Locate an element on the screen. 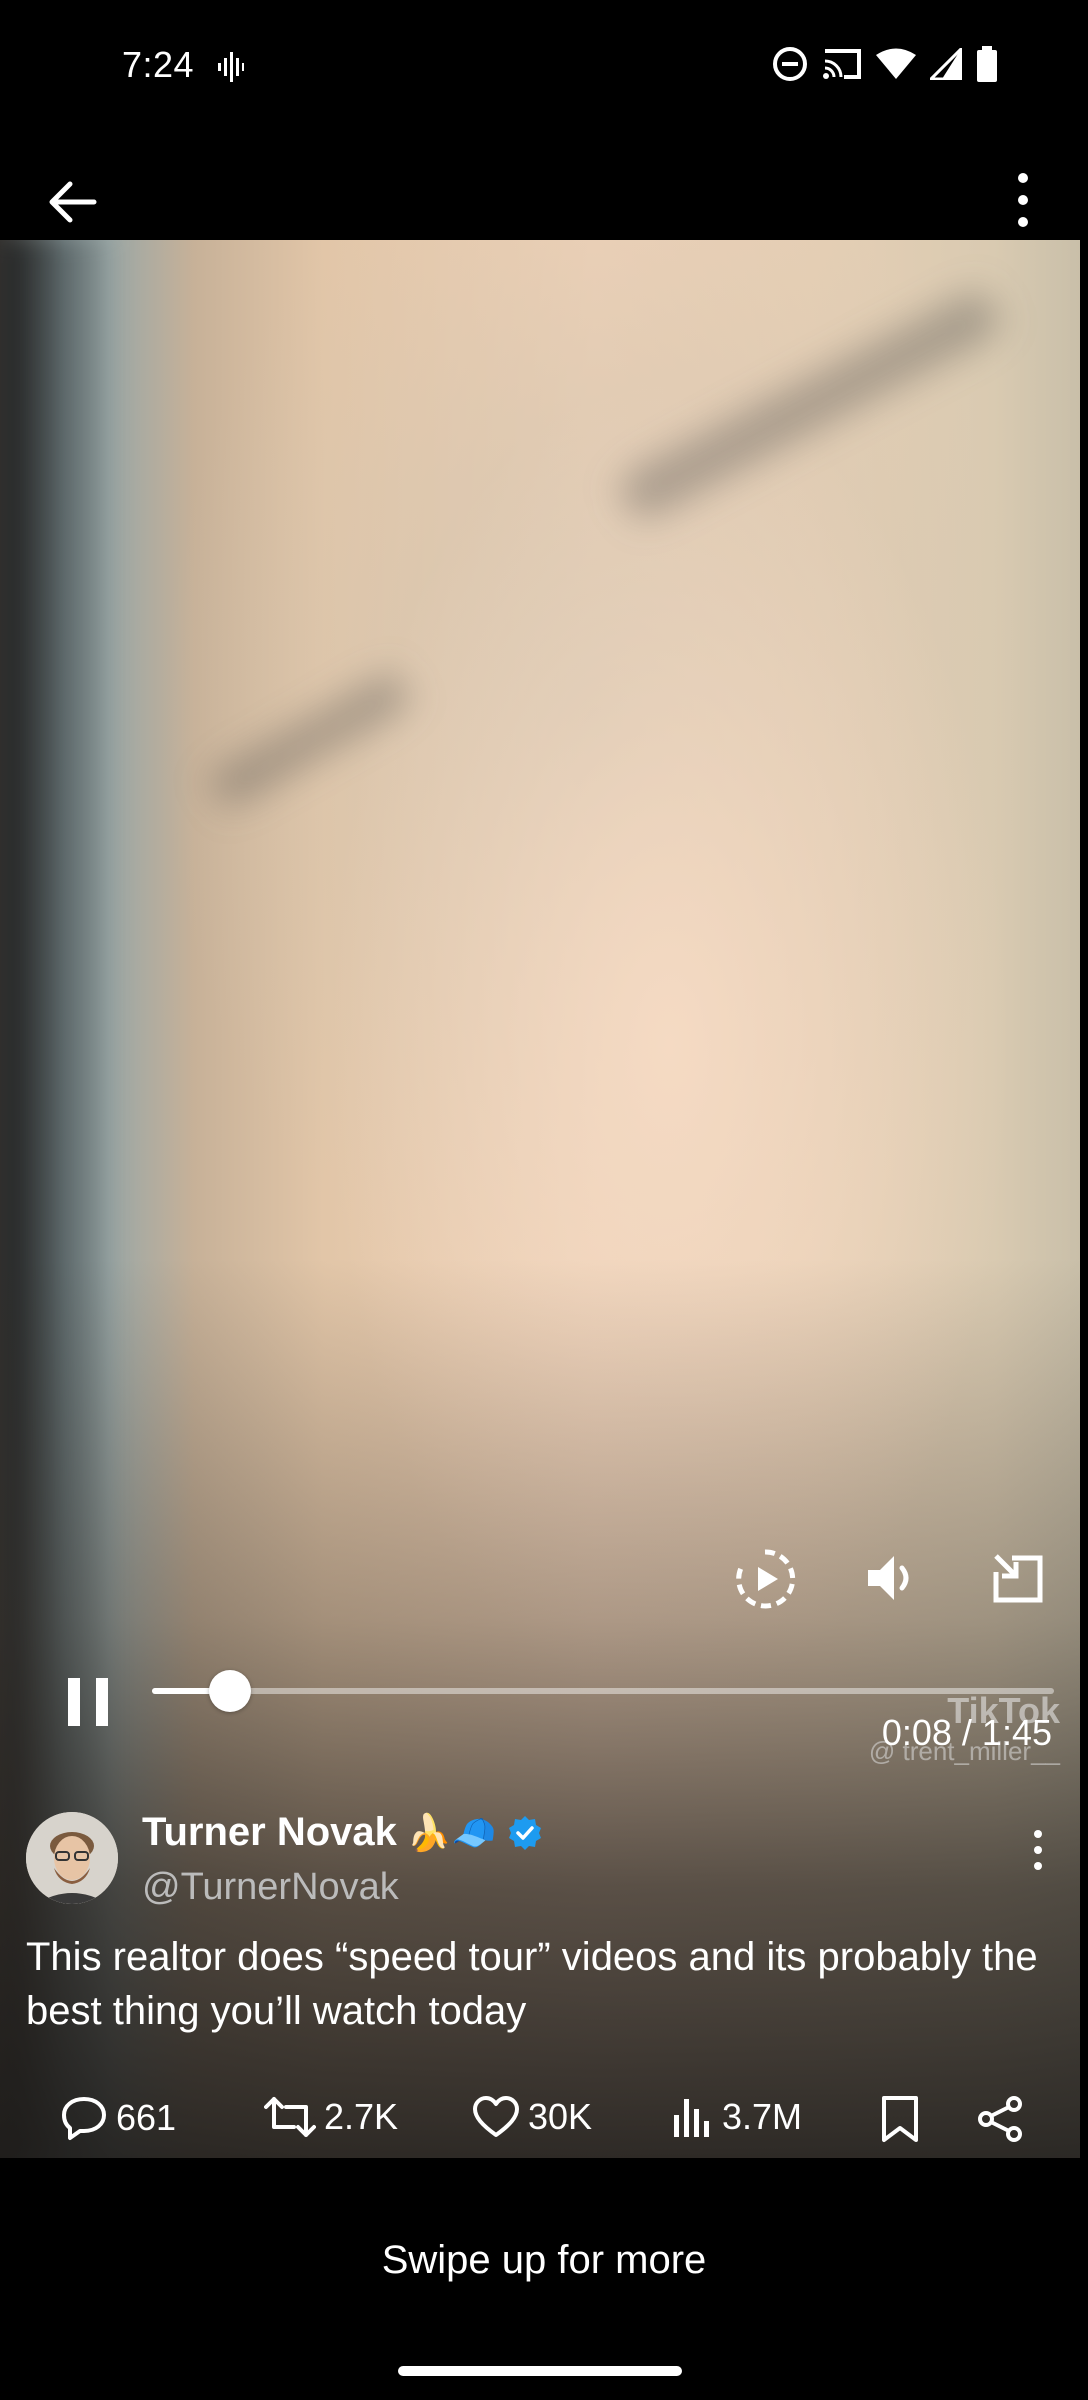 The width and height of the screenshot is (1088, 2400). signal-icon is located at coordinates (946, 64).